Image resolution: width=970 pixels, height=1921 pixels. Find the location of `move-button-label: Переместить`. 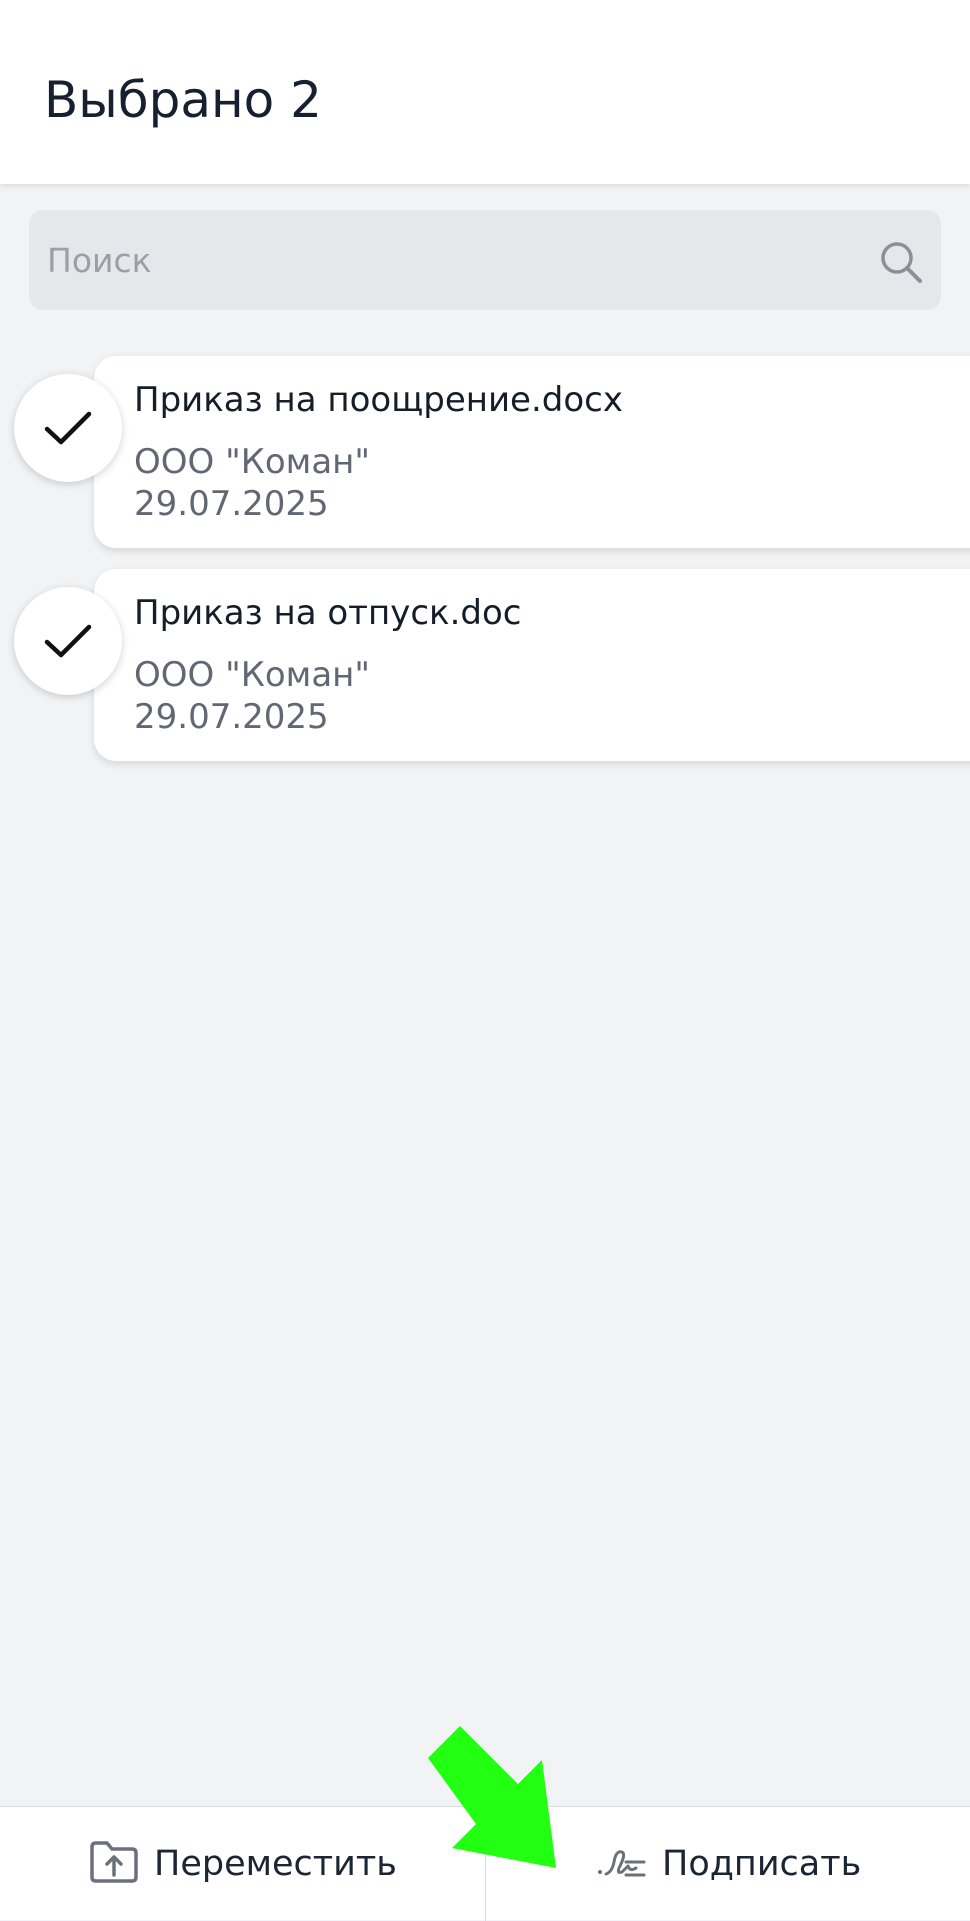

move-button-label: Переместить is located at coordinates (275, 1864).